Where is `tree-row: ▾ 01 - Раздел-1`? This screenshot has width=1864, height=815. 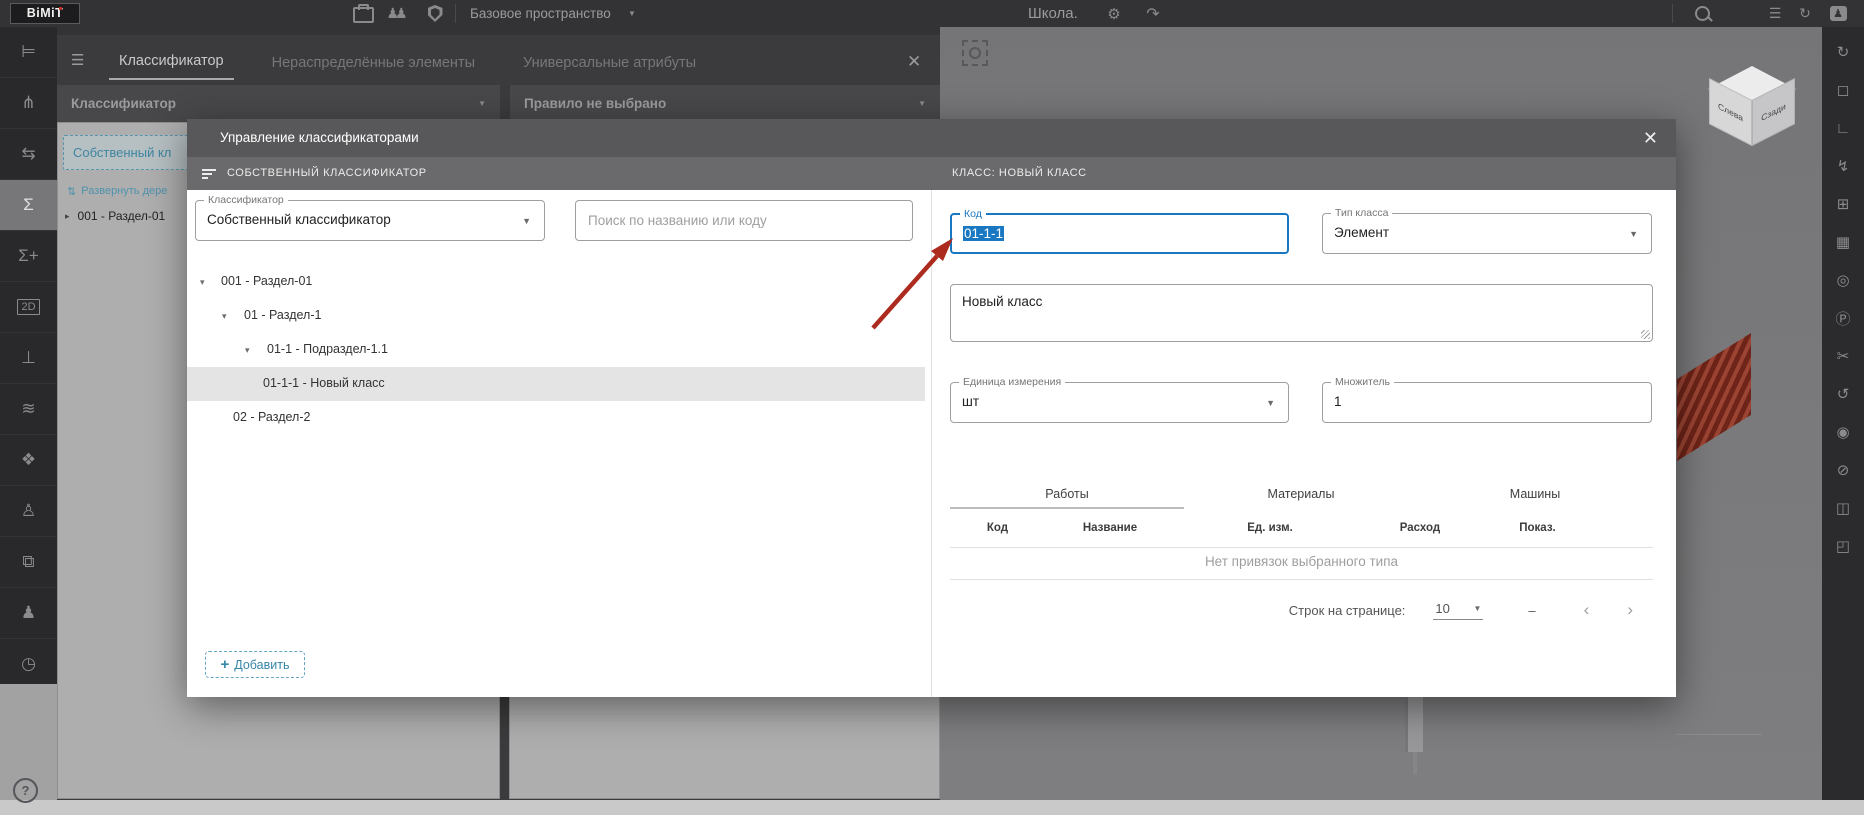
tree-row: ▾ 01 - Раздел-1 is located at coordinates (559, 316).